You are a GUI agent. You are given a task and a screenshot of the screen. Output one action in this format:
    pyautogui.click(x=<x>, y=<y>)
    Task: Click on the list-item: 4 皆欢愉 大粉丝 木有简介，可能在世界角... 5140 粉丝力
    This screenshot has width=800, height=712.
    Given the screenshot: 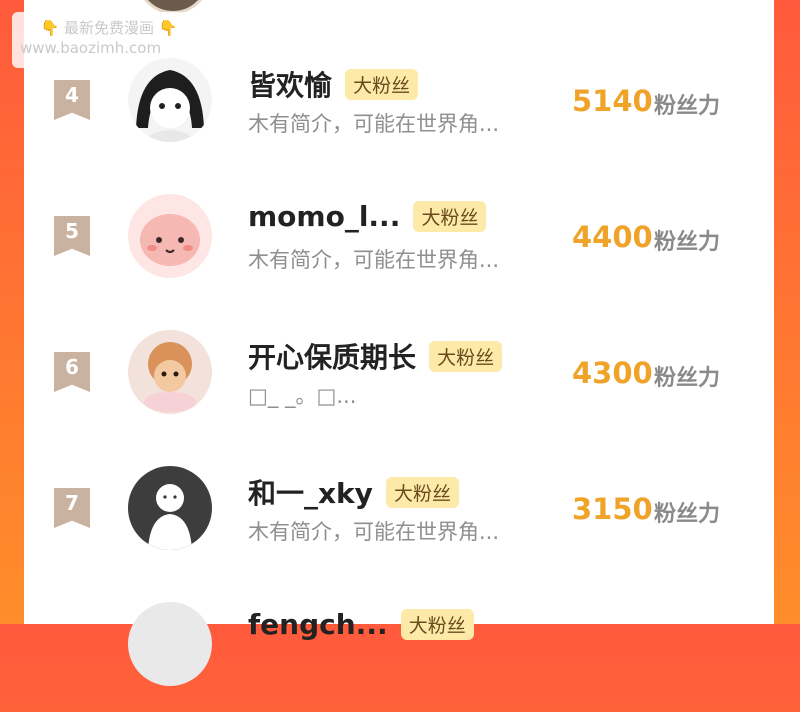 What is the action you would take?
    pyautogui.click(x=399, y=113)
    